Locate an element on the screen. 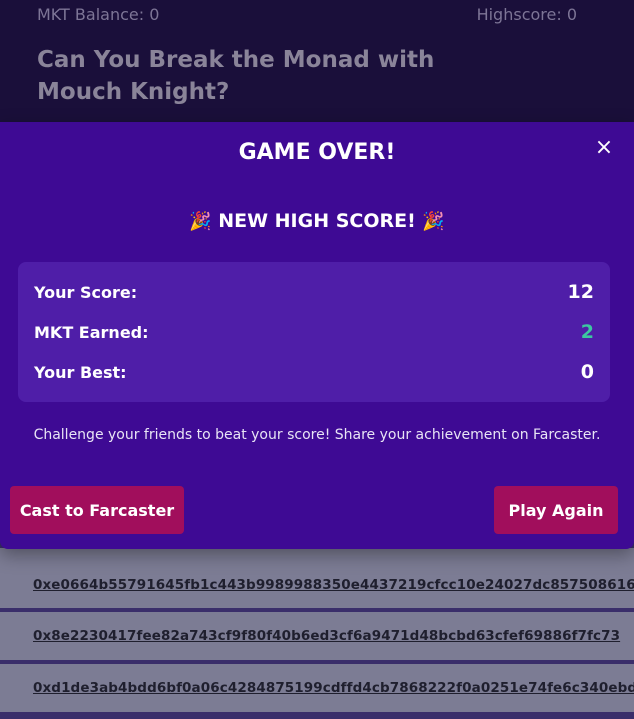 This screenshot has width=634, height=719. best-value: 0 is located at coordinates (587, 372).